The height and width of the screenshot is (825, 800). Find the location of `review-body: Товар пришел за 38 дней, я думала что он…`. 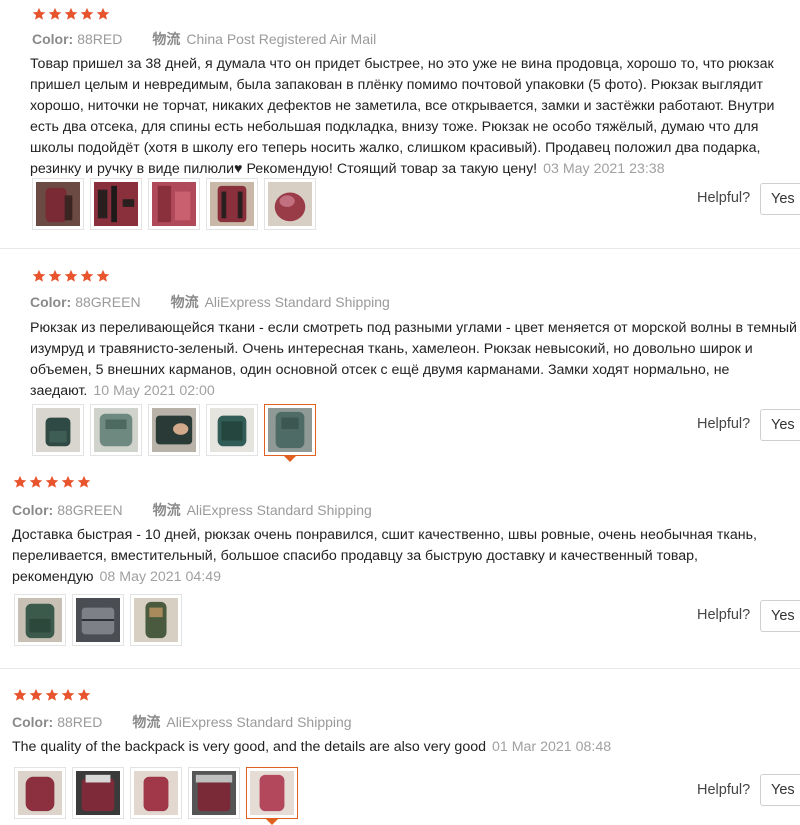

review-body: Товар пришел за 38 дней, я думала что он… is located at coordinates (402, 116).